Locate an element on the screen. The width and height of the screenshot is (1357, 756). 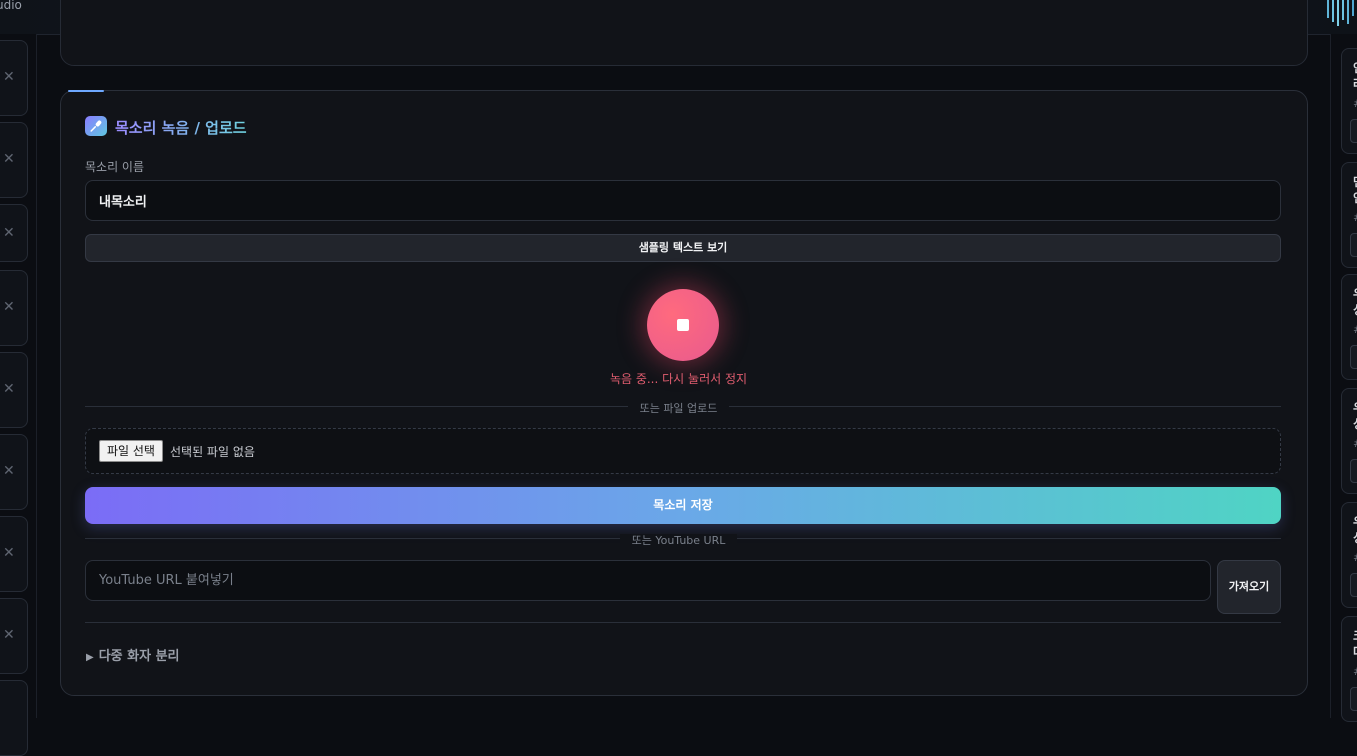
no-file-text: 선택된 파일 없음 is located at coordinates (212, 452).